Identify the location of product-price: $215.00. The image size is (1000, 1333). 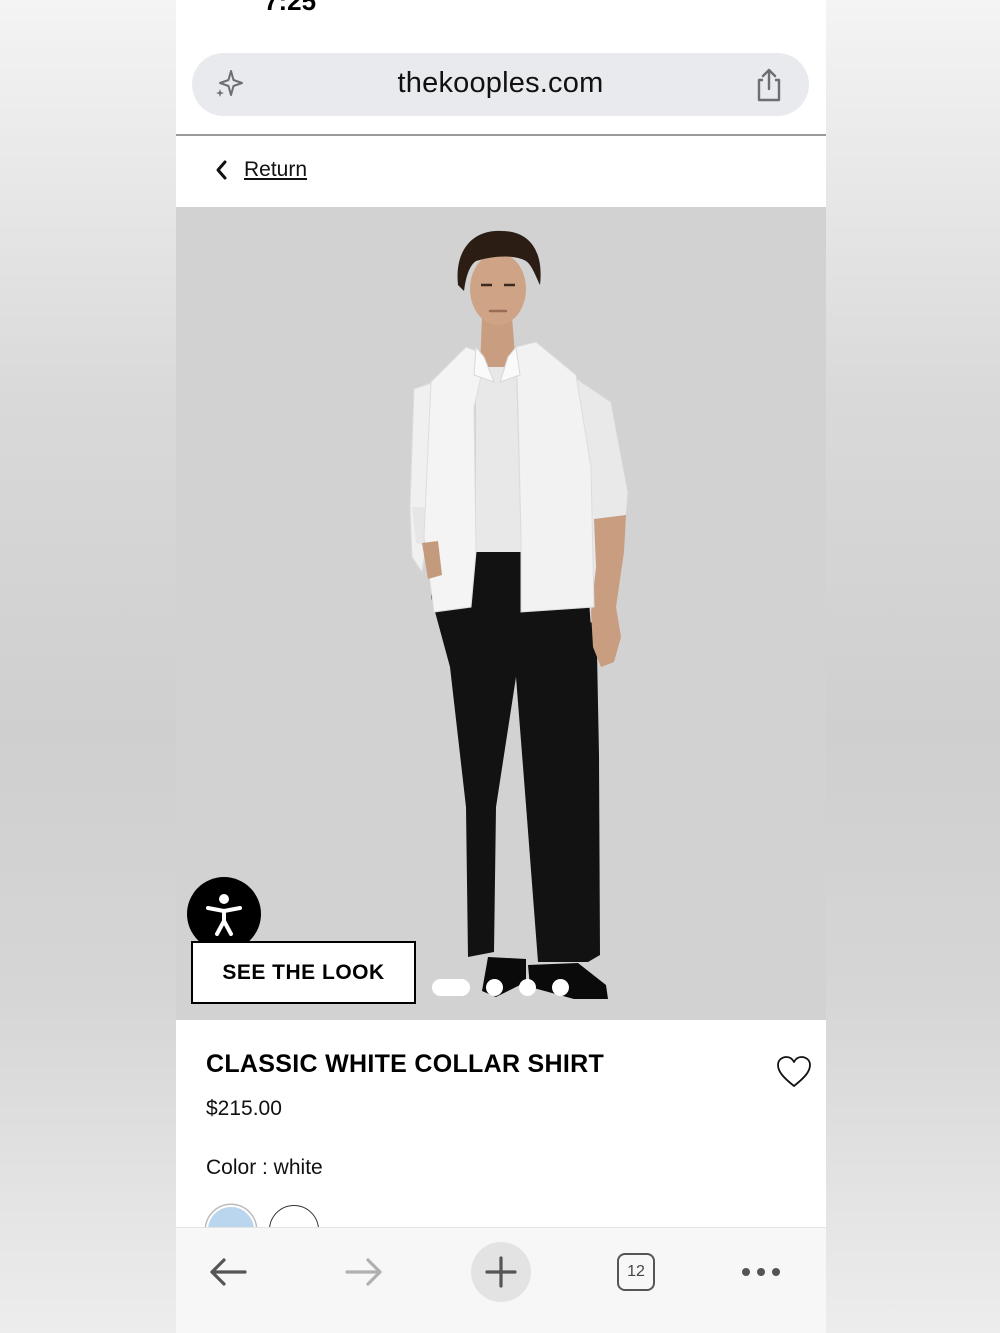
(244, 1108).